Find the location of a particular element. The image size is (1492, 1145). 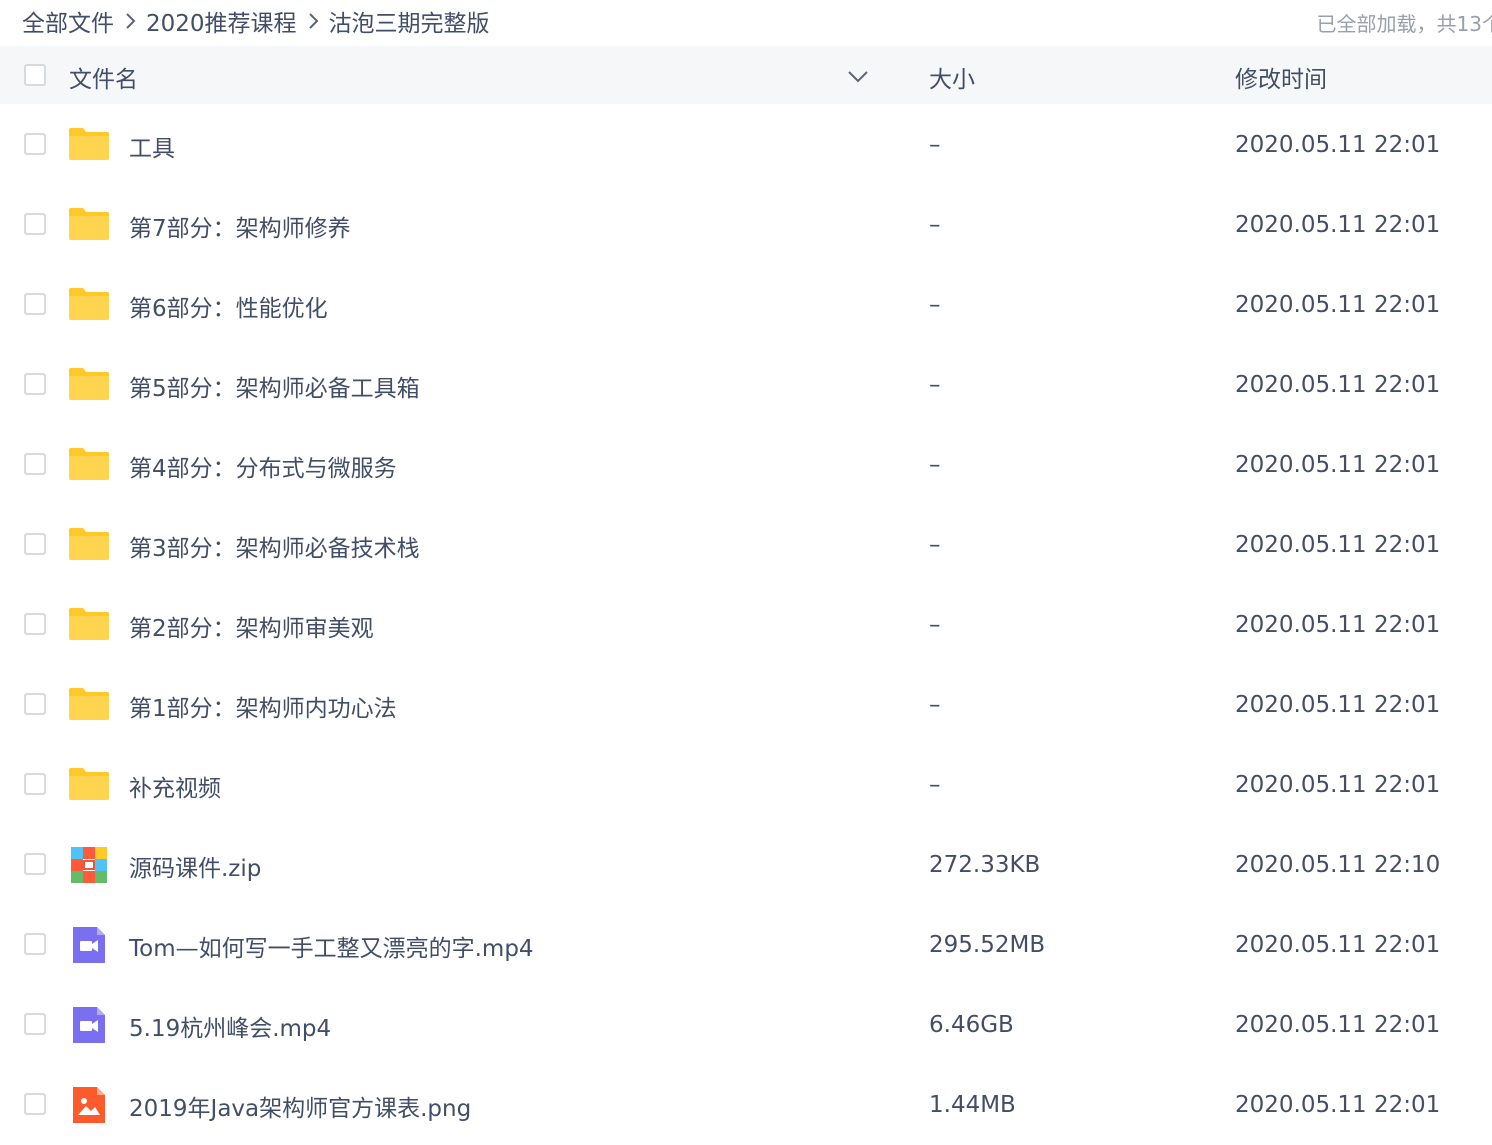

file-row: 第6部分：性能优化 – 2020.05.11 22:01 is located at coordinates (746, 305).